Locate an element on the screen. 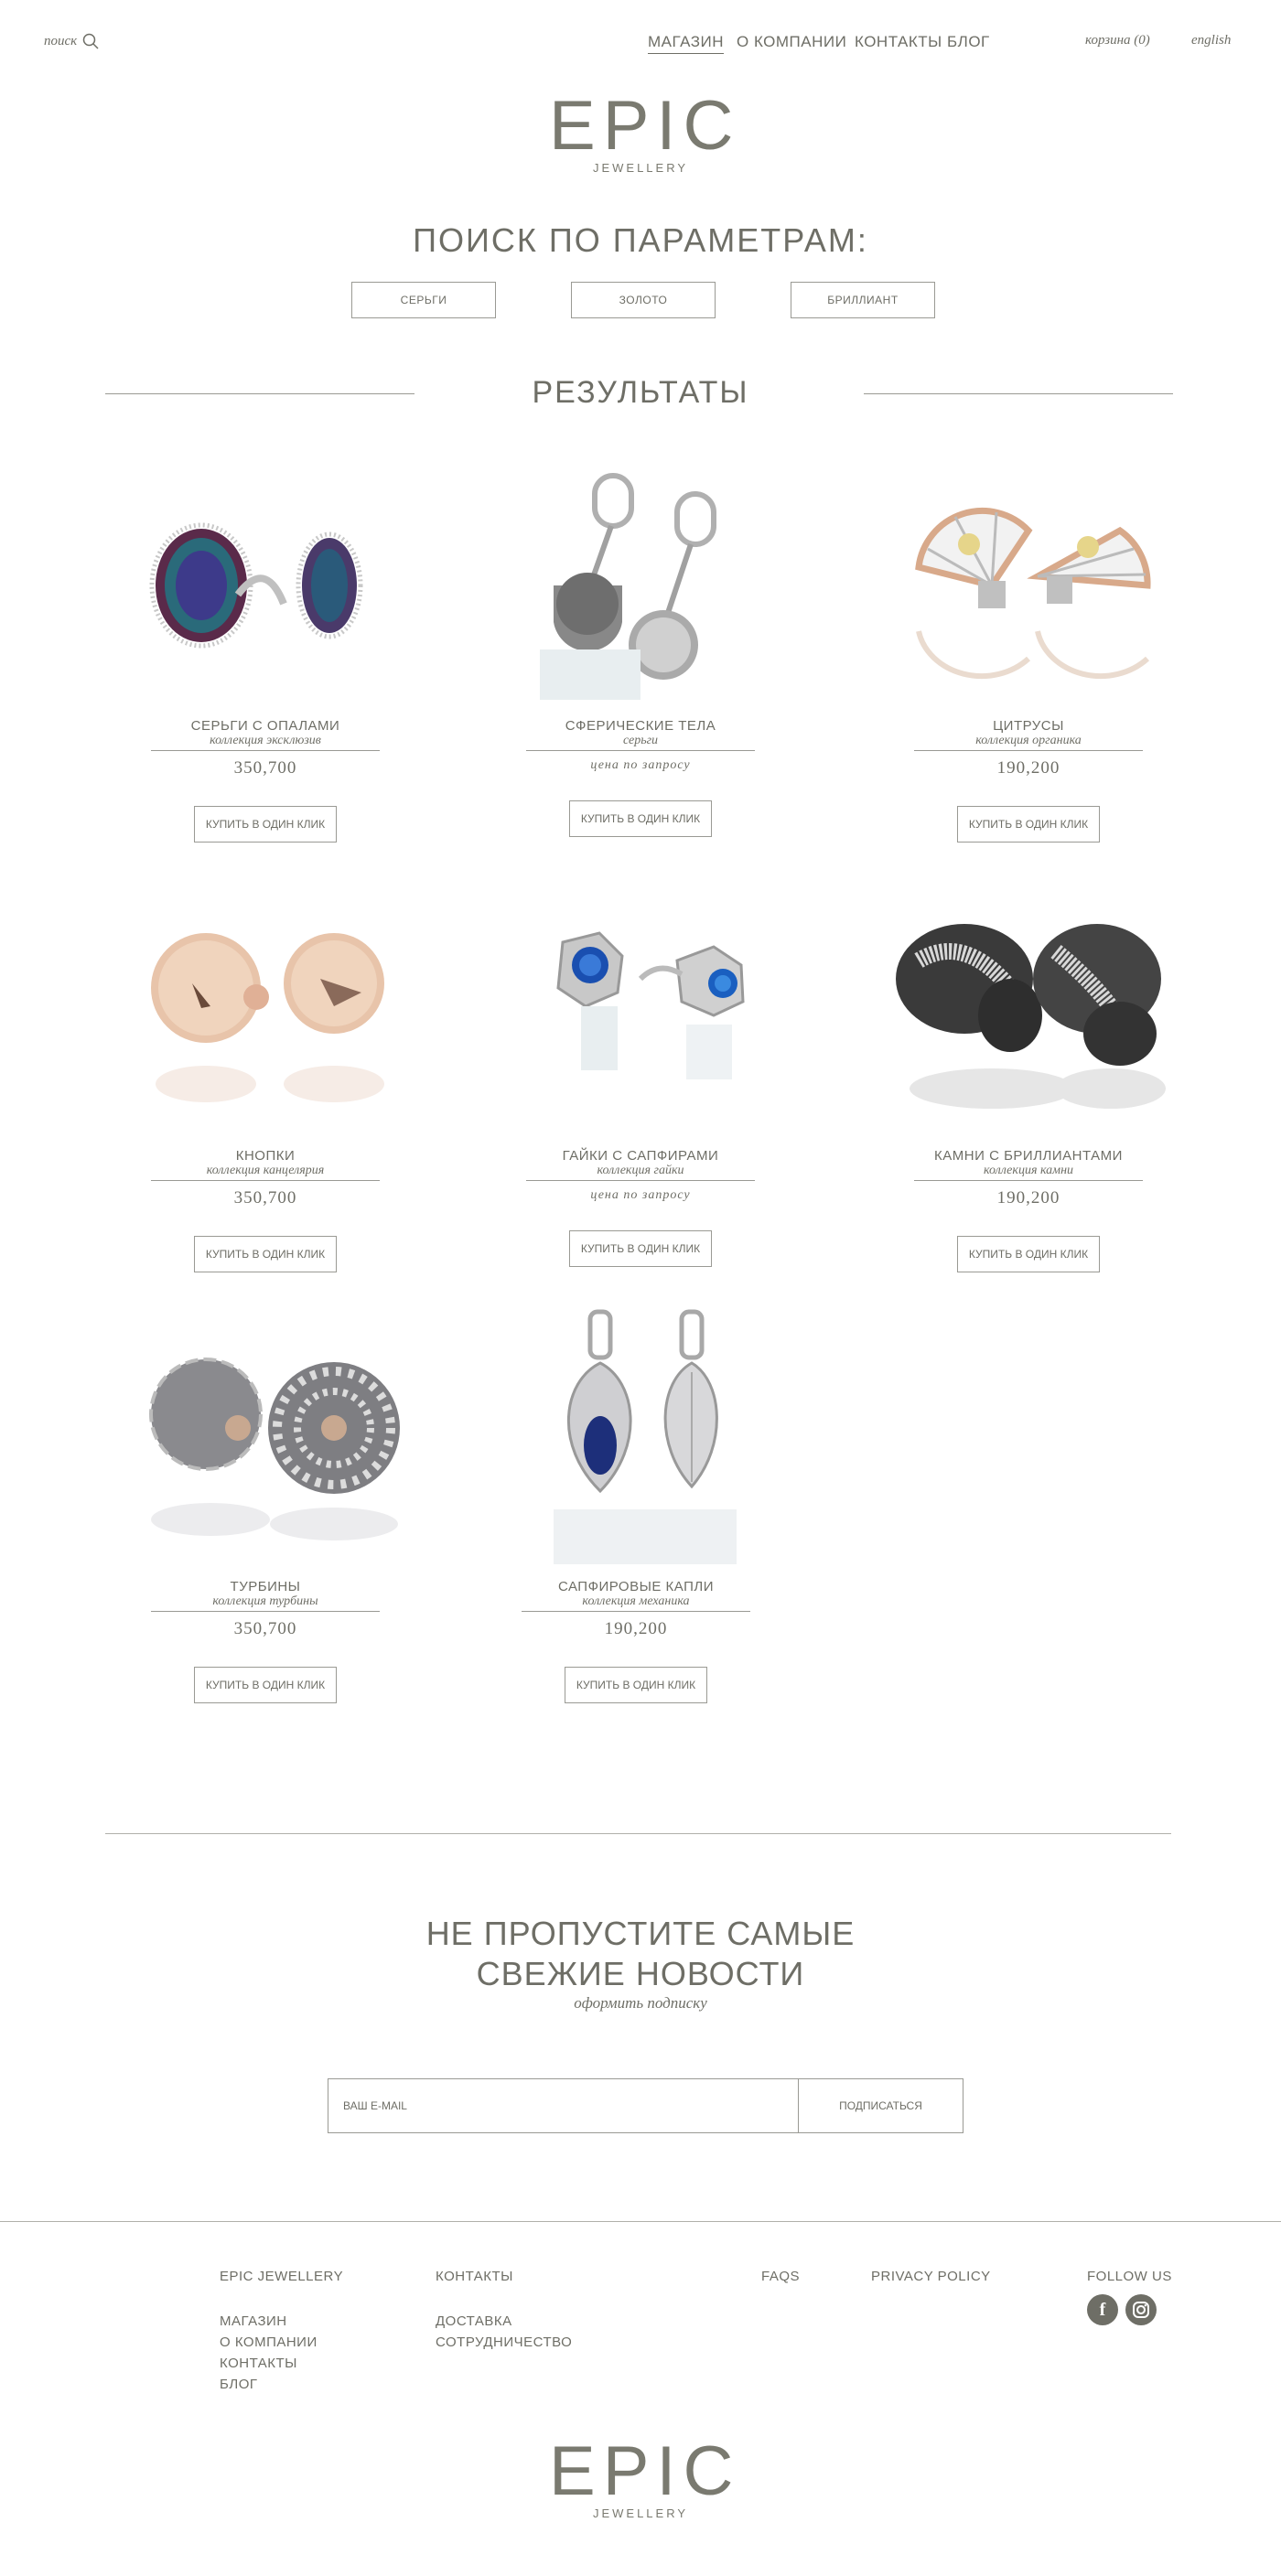 The width and height of the screenshot is (1281, 2576). product-title: КНОПКИ is located at coordinates (266, 1156).